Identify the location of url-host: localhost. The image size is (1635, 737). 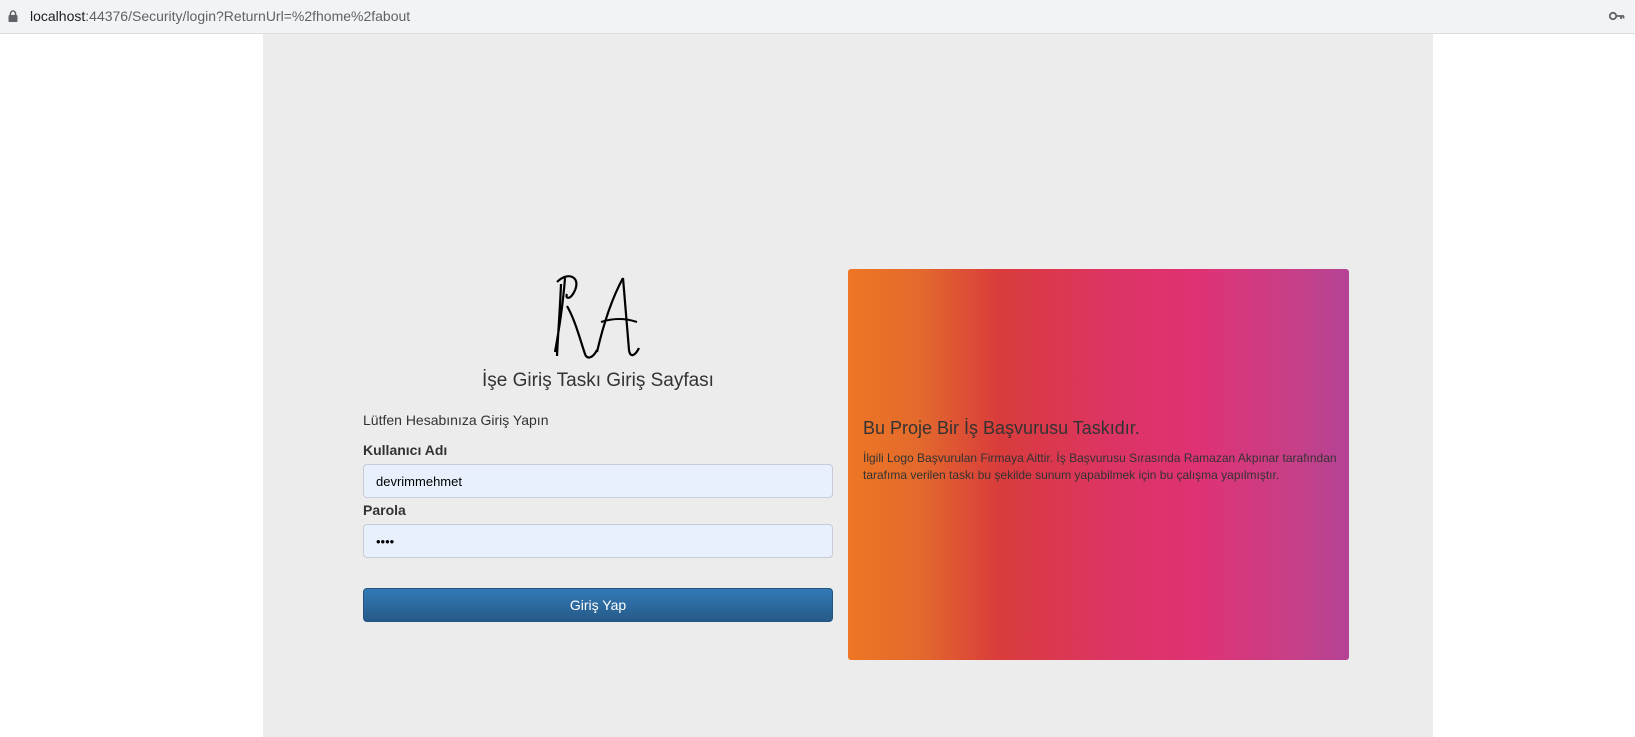
(58, 16).